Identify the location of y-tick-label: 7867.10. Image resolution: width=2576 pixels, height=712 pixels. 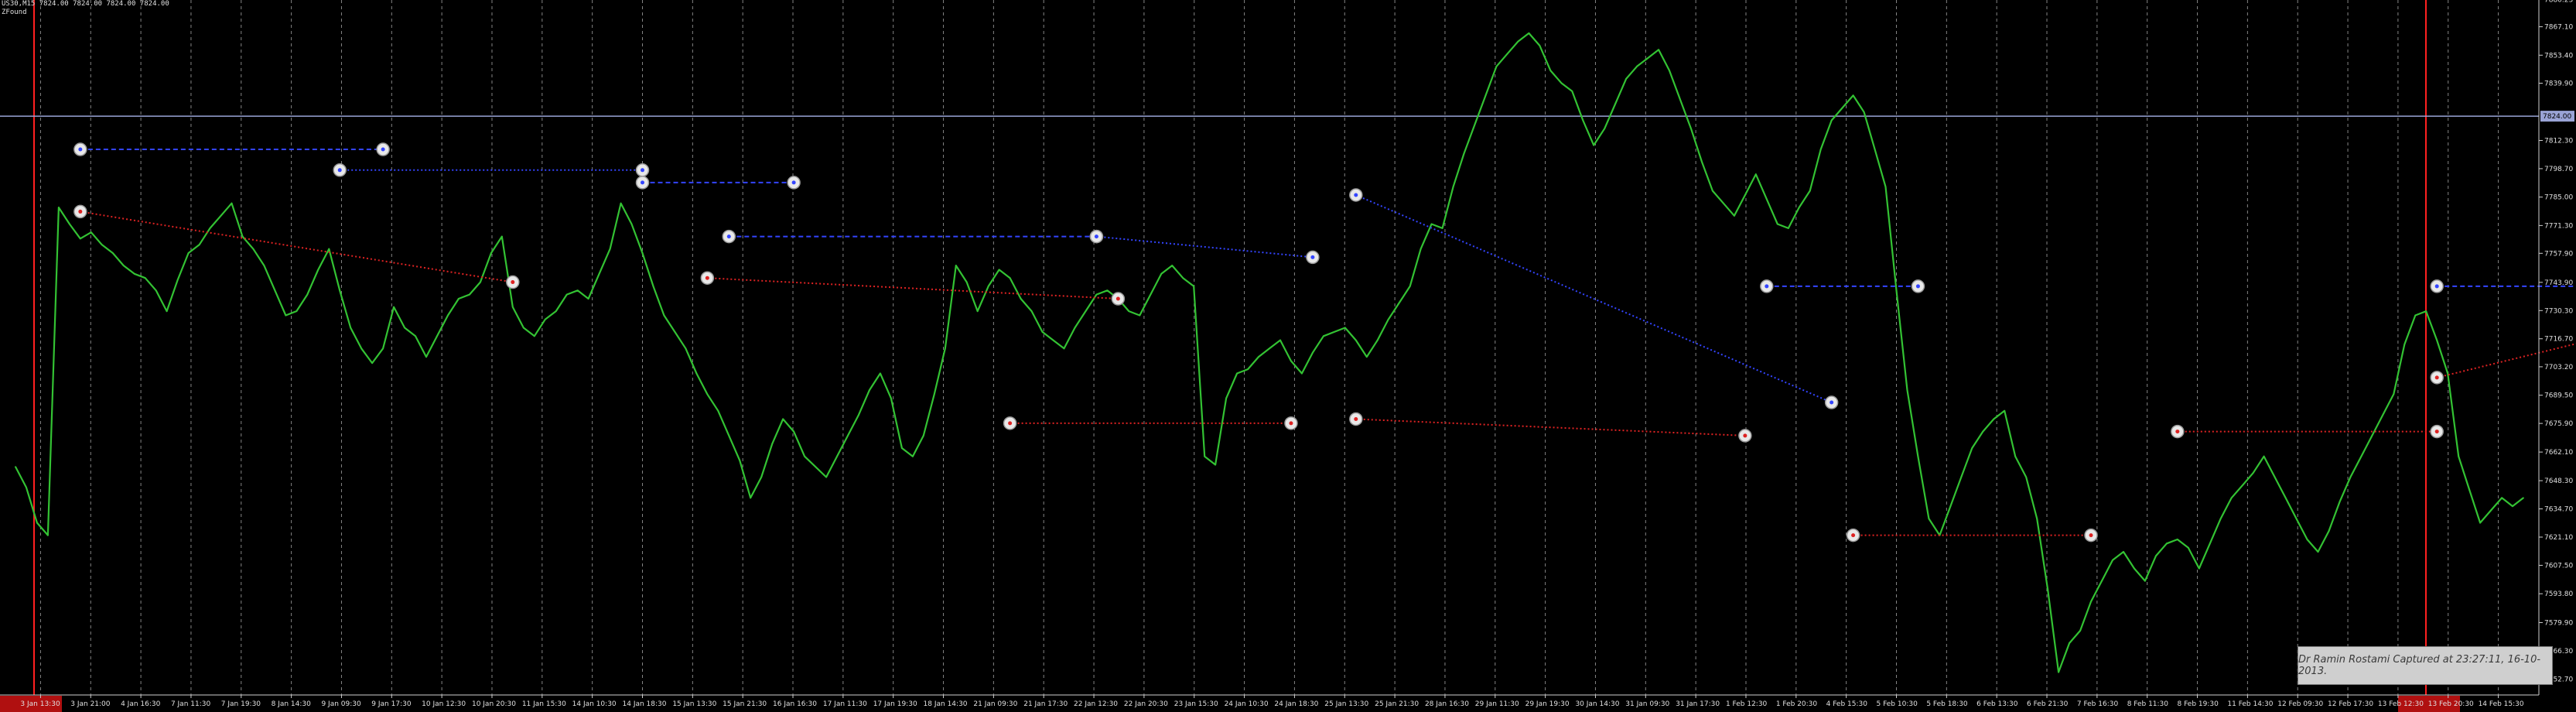
(2558, 28).